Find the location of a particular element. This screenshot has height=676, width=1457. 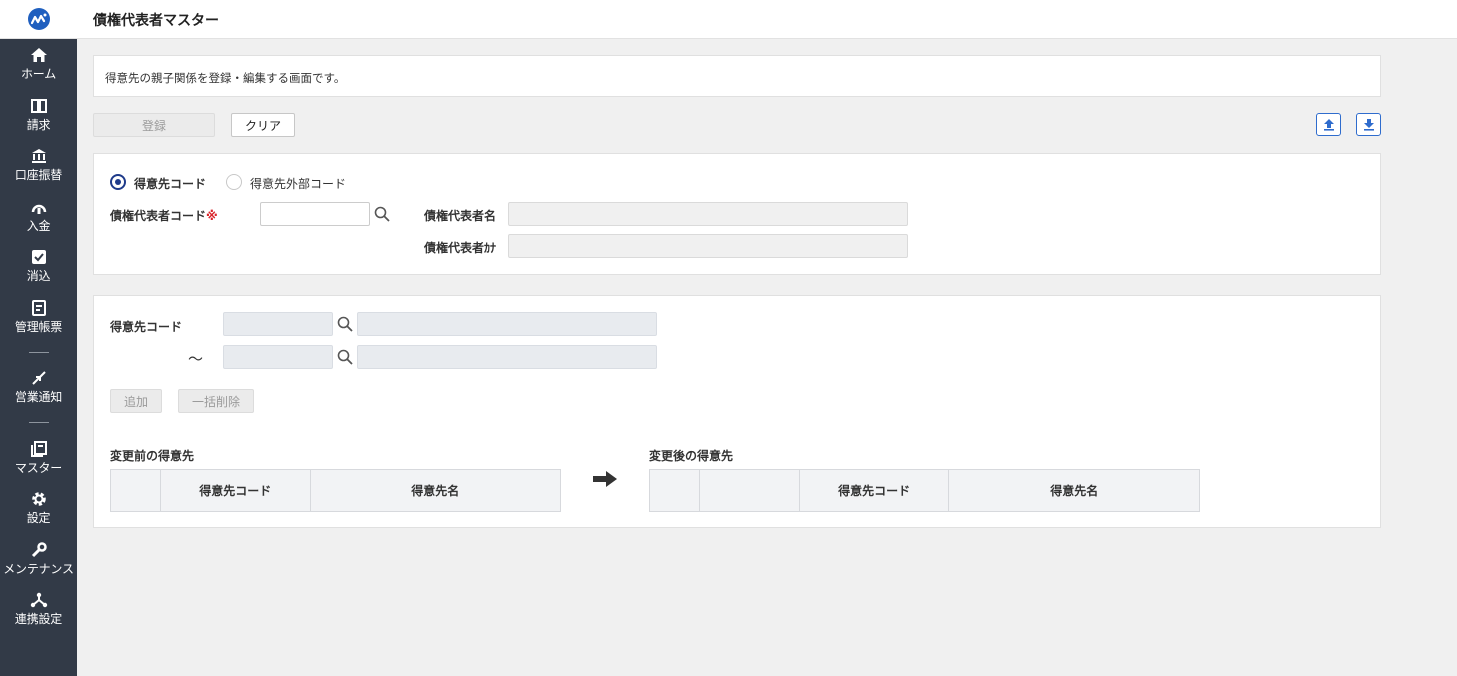

clear-button: クリア is located at coordinates (263, 125).